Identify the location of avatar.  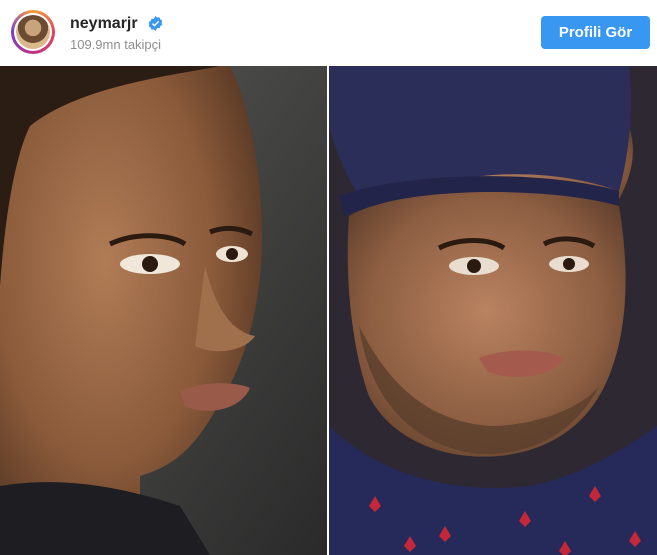
(33, 32).